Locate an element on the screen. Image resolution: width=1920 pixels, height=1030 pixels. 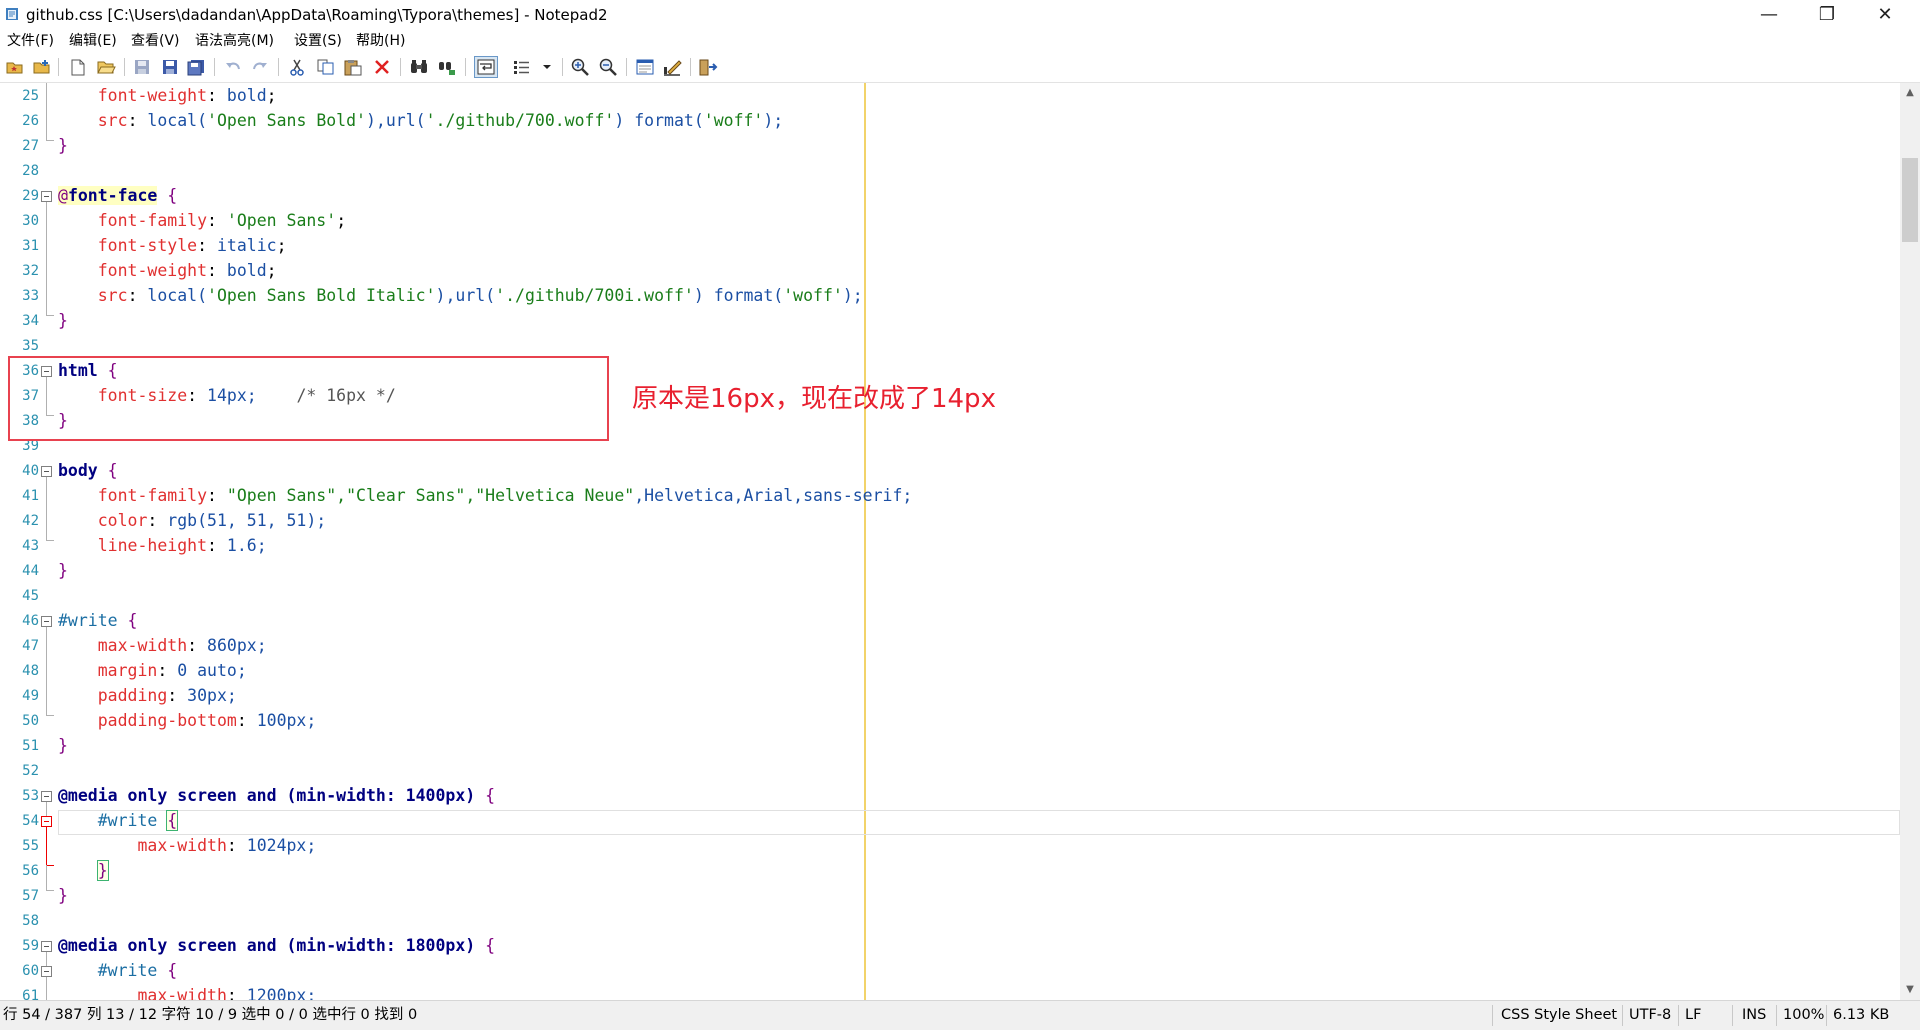
line-number: 34 is located at coordinates (30, 321).